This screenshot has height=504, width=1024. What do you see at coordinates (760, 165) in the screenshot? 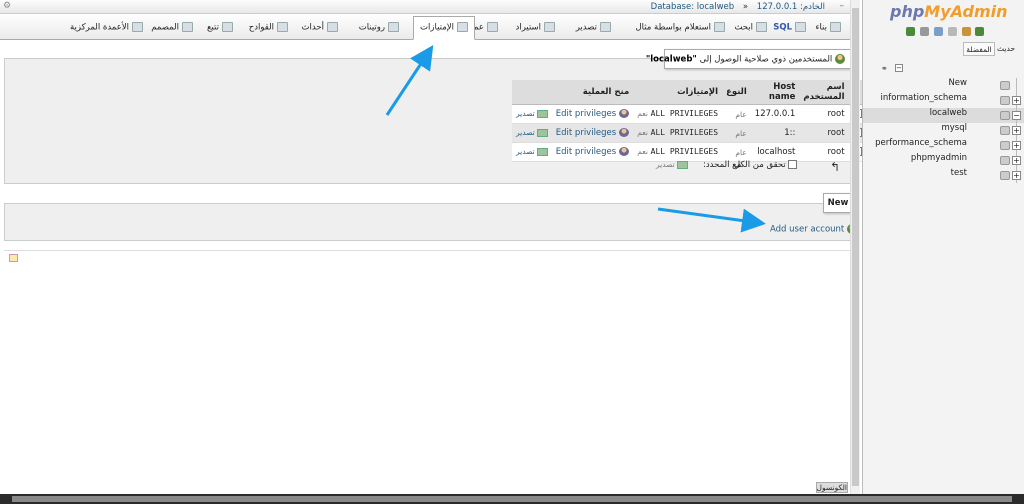
I see `check-all-label: تحقق من الكل` at bounding box center [760, 165].